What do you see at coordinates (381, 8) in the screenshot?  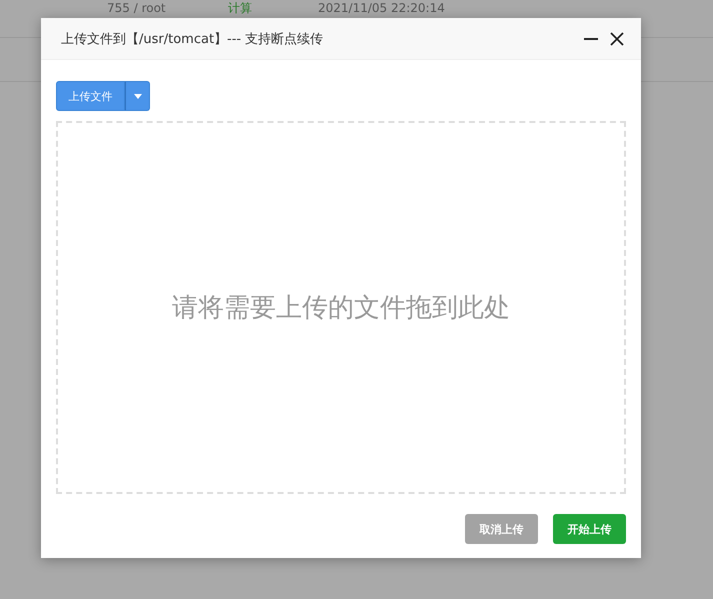 I see `table-cell: 2021/11/05 22:20:14` at bounding box center [381, 8].